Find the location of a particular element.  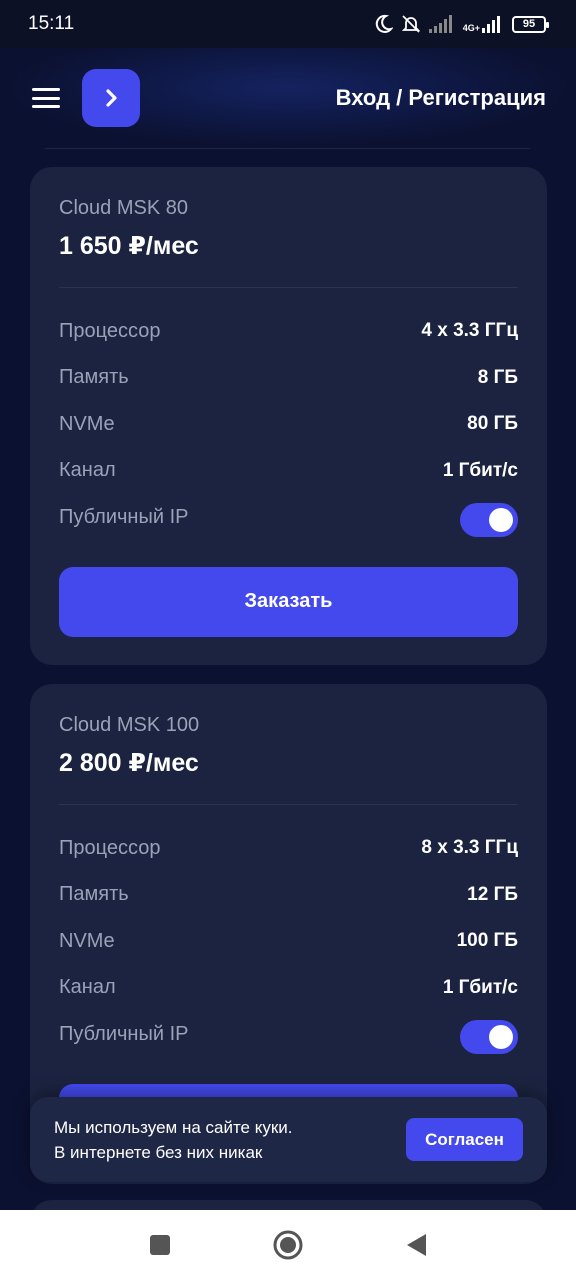

spec-value: 4 x 3.3 ГГц is located at coordinates (469, 331).